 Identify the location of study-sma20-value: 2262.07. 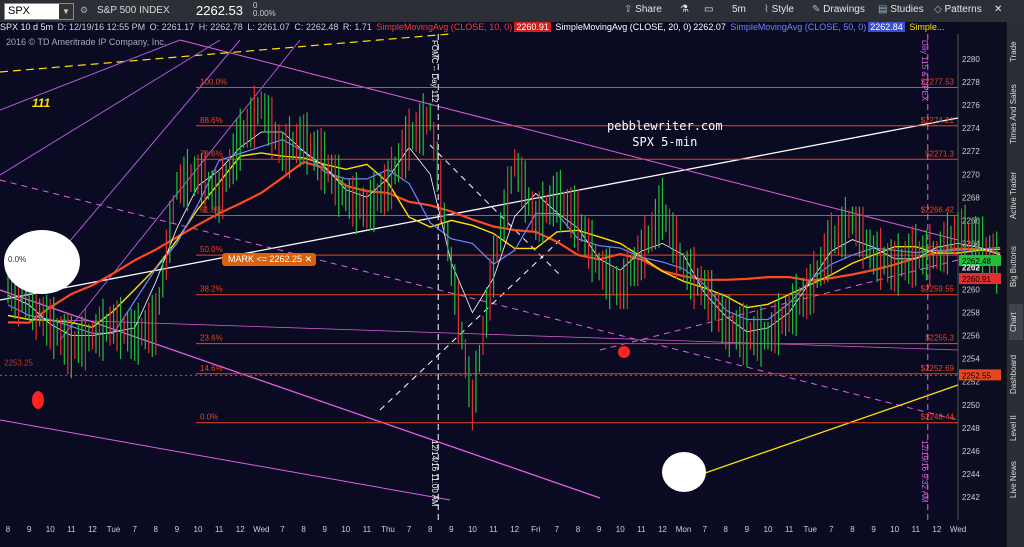
(709, 27).